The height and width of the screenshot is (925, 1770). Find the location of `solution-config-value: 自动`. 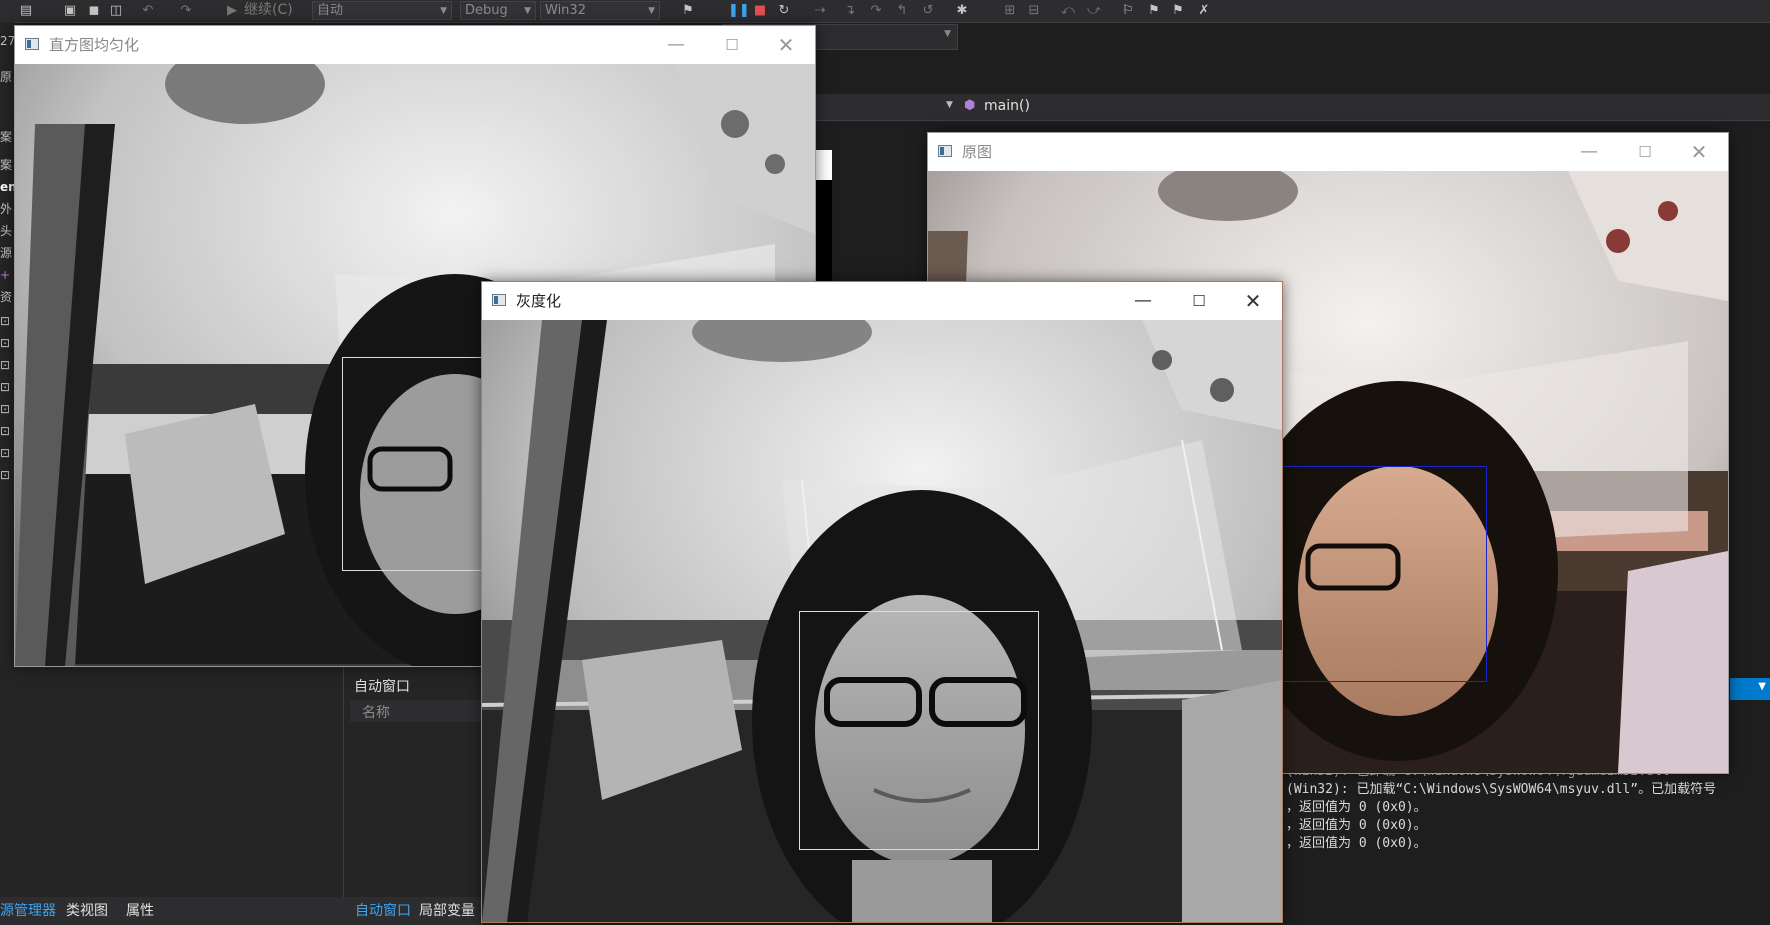

solution-config-value: 自动 is located at coordinates (330, 10).